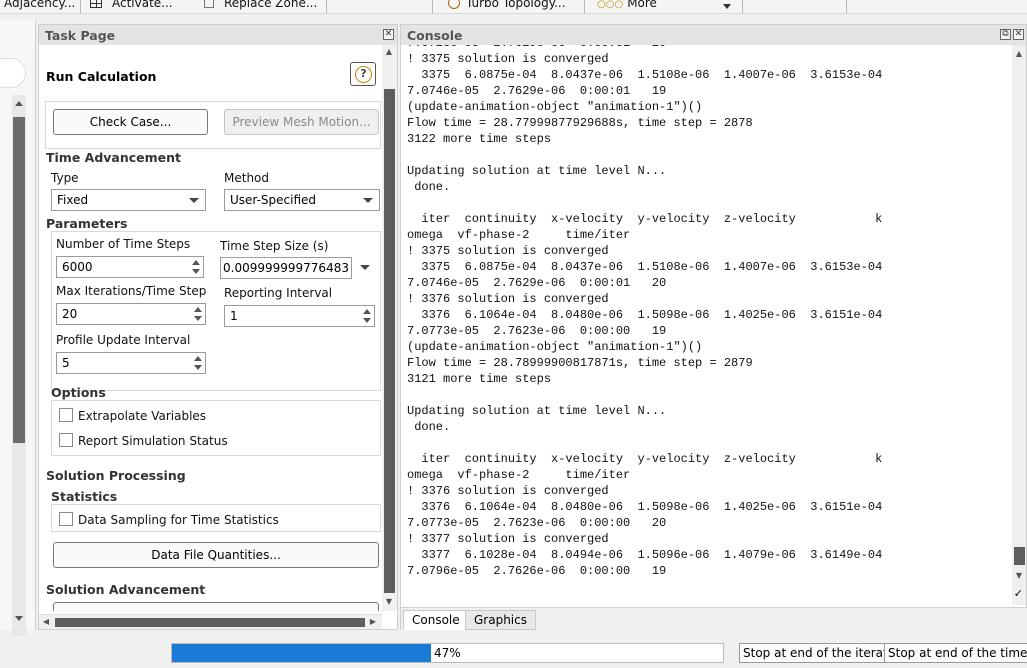 The image size is (1027, 668). Describe the element at coordinates (77, 267) in the screenshot. I see `num-time-steps-value: 6000` at that location.